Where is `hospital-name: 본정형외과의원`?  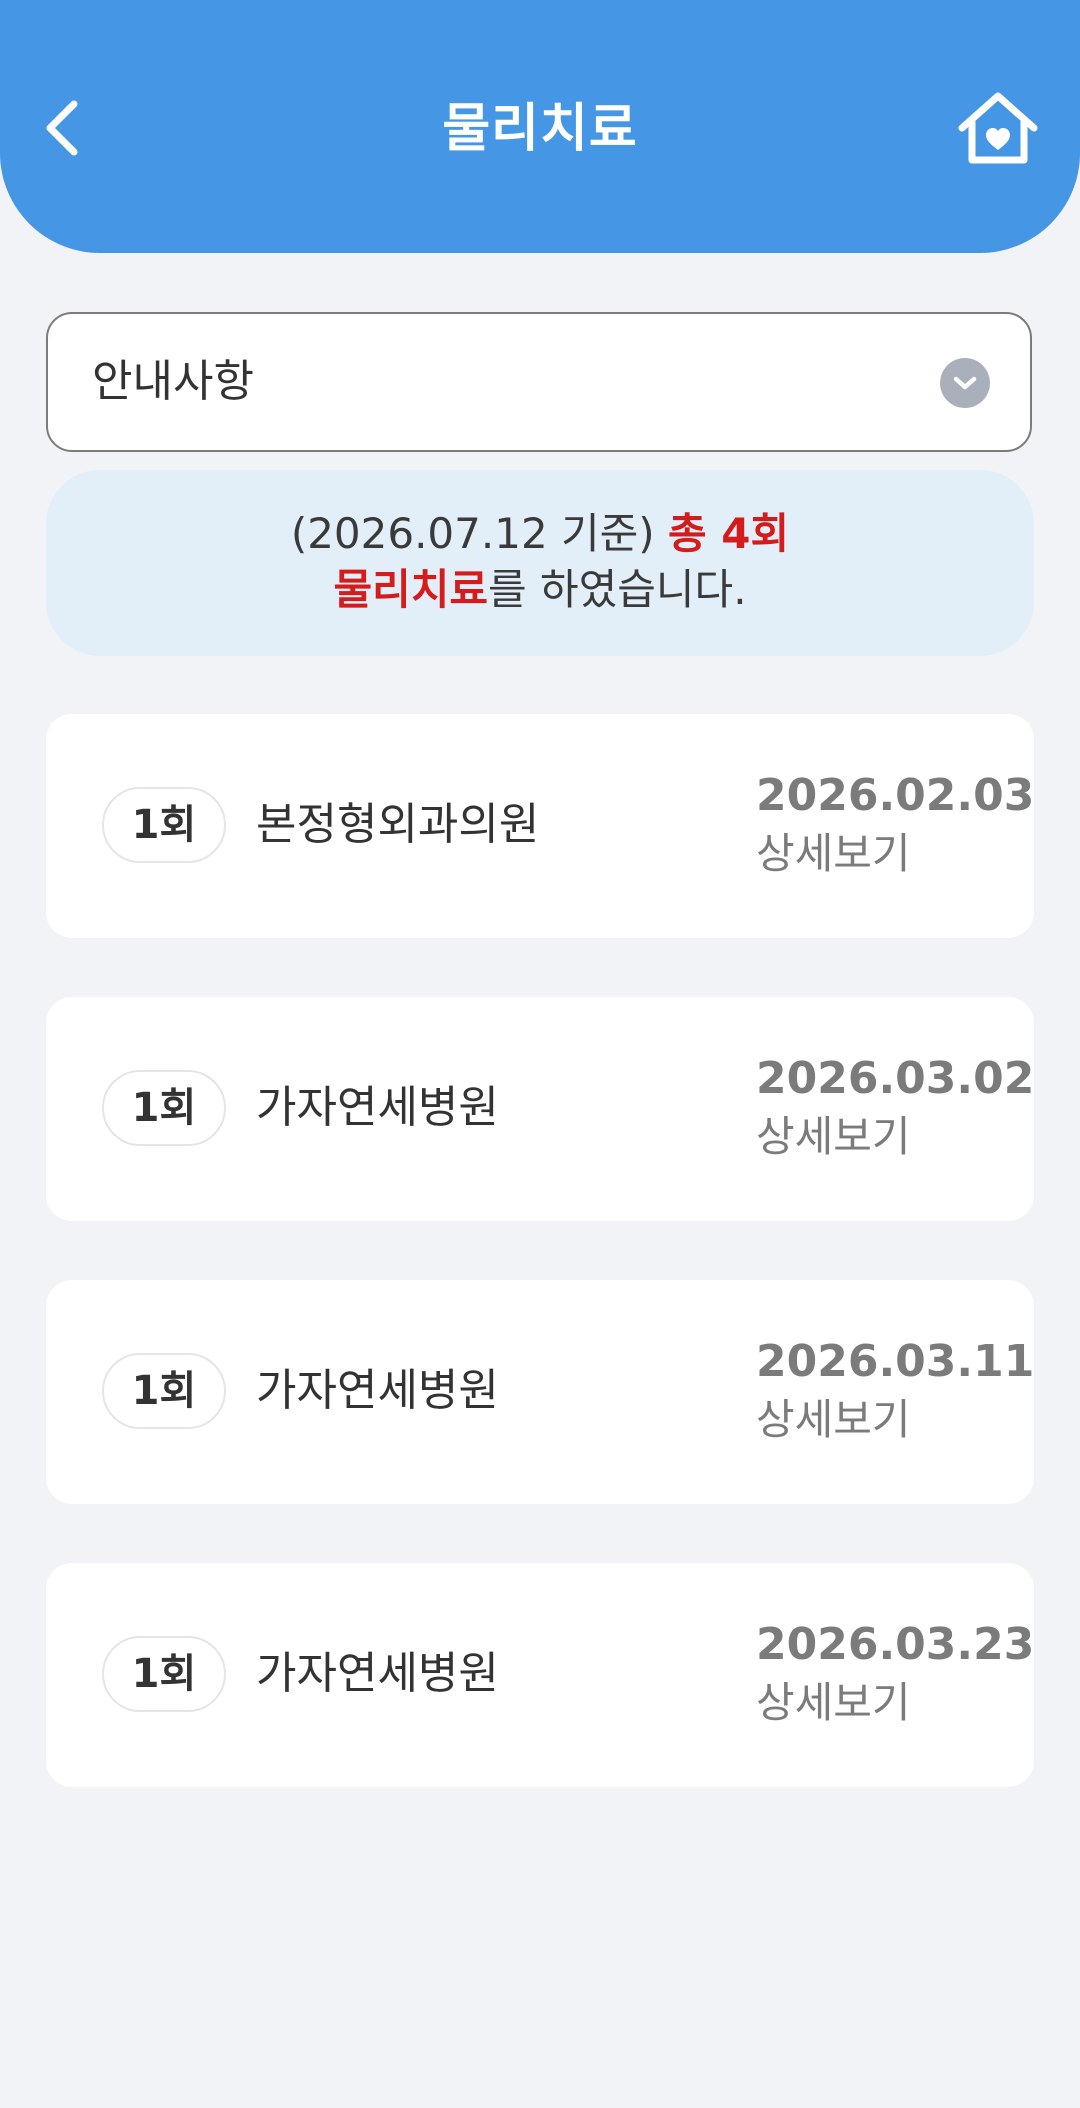
hospital-name: 본정형외과의원 is located at coordinates (398, 824).